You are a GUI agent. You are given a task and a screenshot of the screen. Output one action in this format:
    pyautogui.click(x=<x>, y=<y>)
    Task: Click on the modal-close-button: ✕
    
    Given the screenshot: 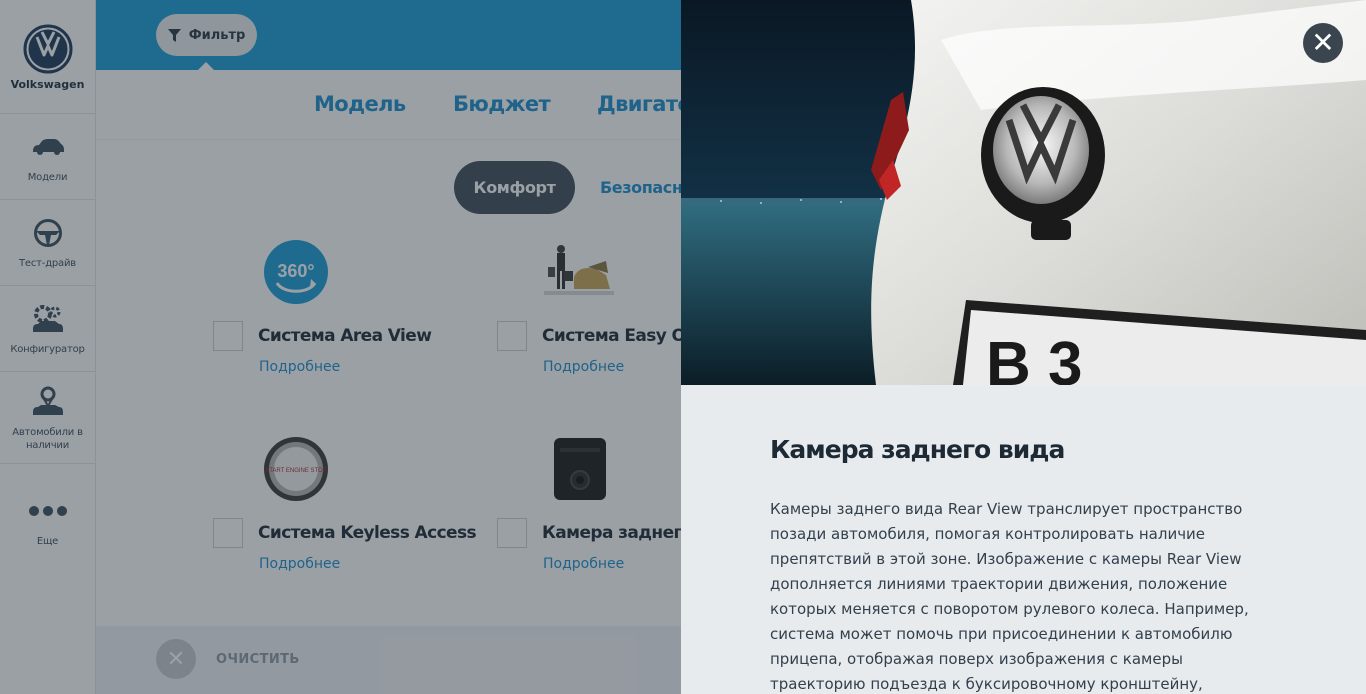 What is the action you would take?
    pyautogui.click(x=1323, y=43)
    